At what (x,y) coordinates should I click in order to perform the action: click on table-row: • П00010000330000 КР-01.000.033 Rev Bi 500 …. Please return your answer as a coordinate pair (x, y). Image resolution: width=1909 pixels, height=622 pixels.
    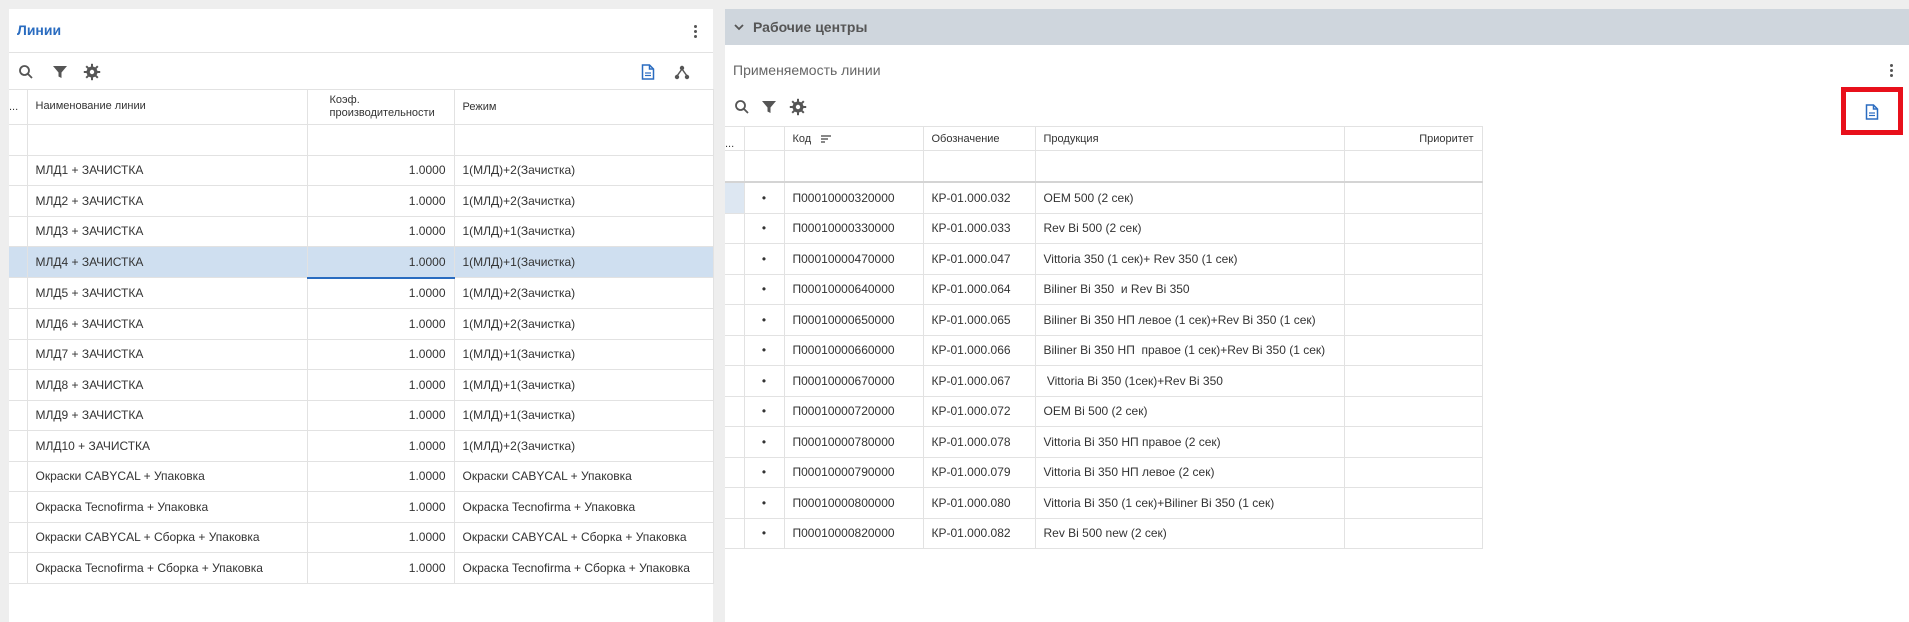
    Looking at the image, I should click on (1104, 228).